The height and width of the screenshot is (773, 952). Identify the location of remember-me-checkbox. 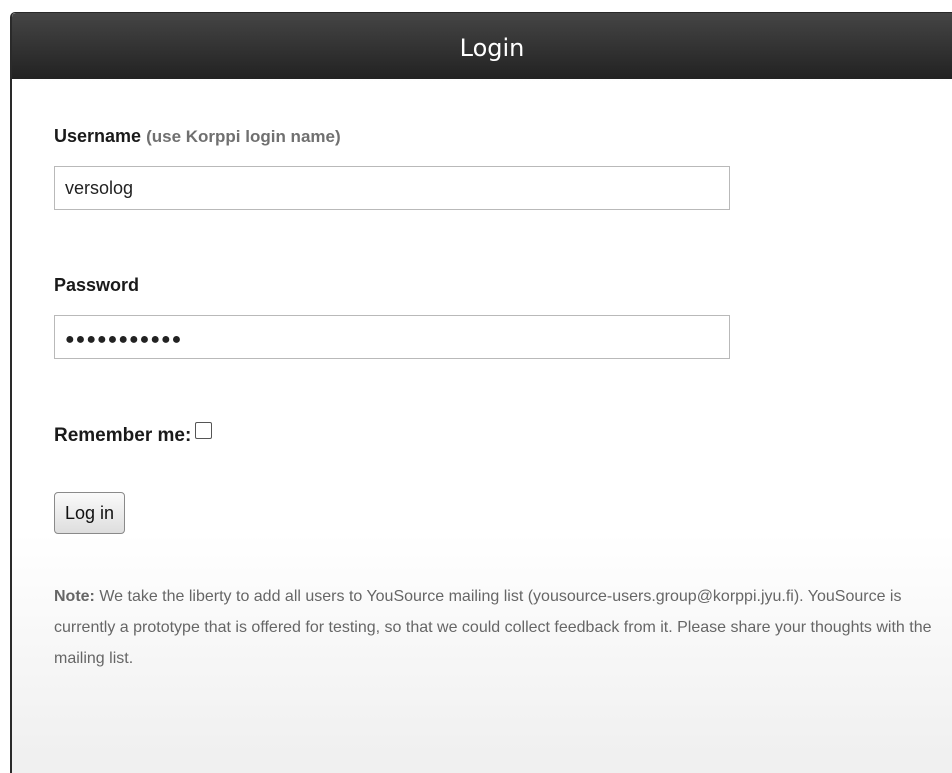
(204, 430).